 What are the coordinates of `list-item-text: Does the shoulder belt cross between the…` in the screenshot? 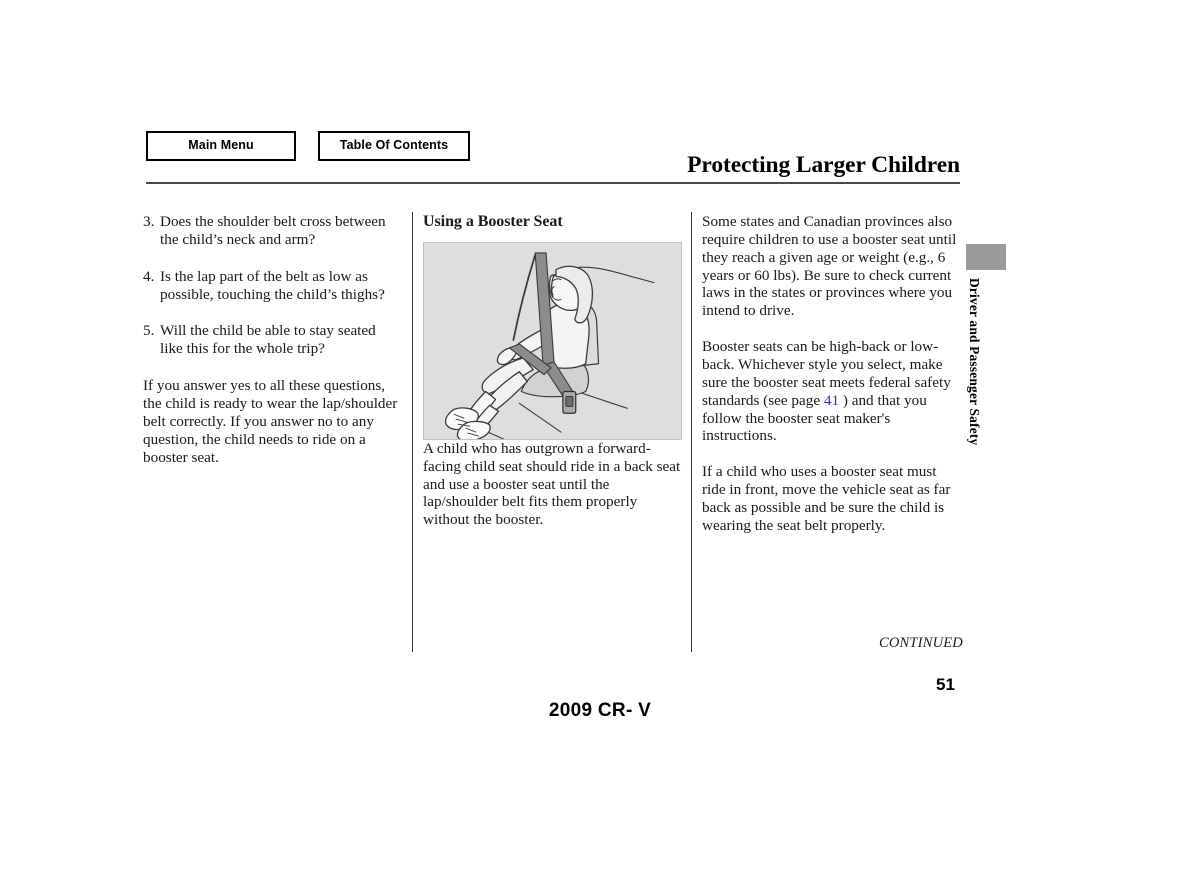 It's located at (273, 230).